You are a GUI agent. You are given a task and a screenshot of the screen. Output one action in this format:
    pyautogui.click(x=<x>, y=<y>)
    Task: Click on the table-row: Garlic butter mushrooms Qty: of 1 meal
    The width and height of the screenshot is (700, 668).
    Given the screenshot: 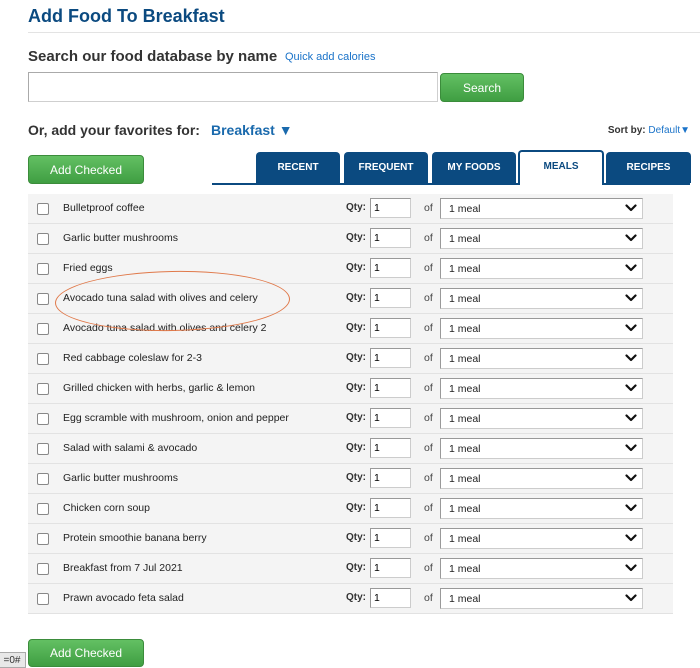 What is the action you would take?
    pyautogui.click(x=350, y=239)
    